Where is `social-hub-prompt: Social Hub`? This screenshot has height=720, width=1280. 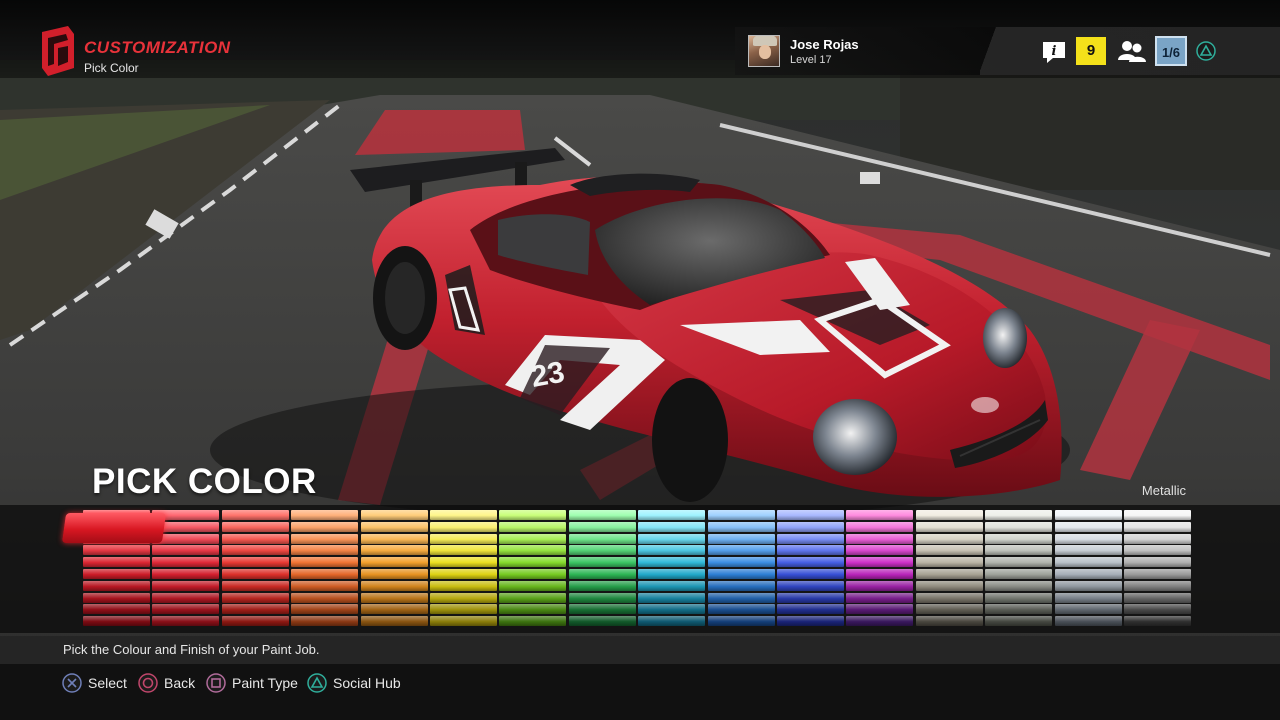 social-hub-prompt: Social Hub is located at coordinates (354, 683).